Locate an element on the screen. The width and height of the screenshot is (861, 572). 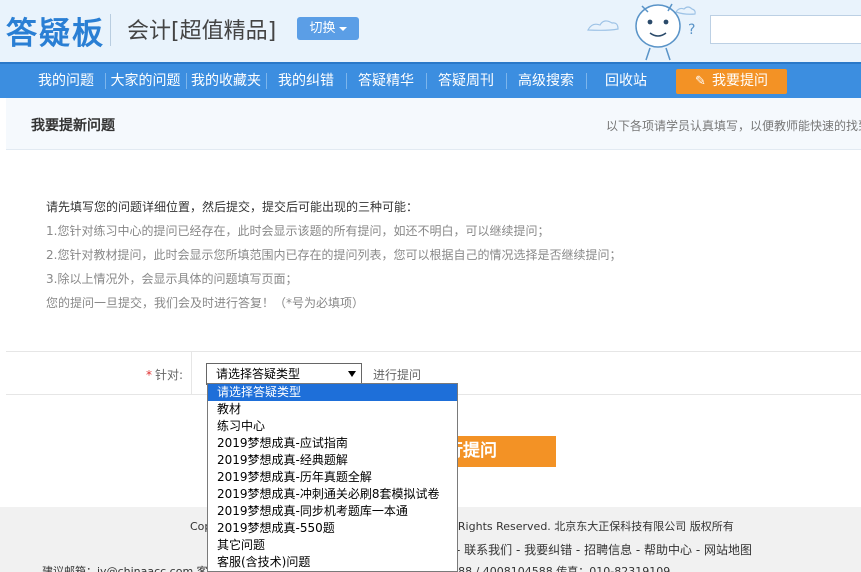
target-label: * 针对: is located at coordinates (164, 374).